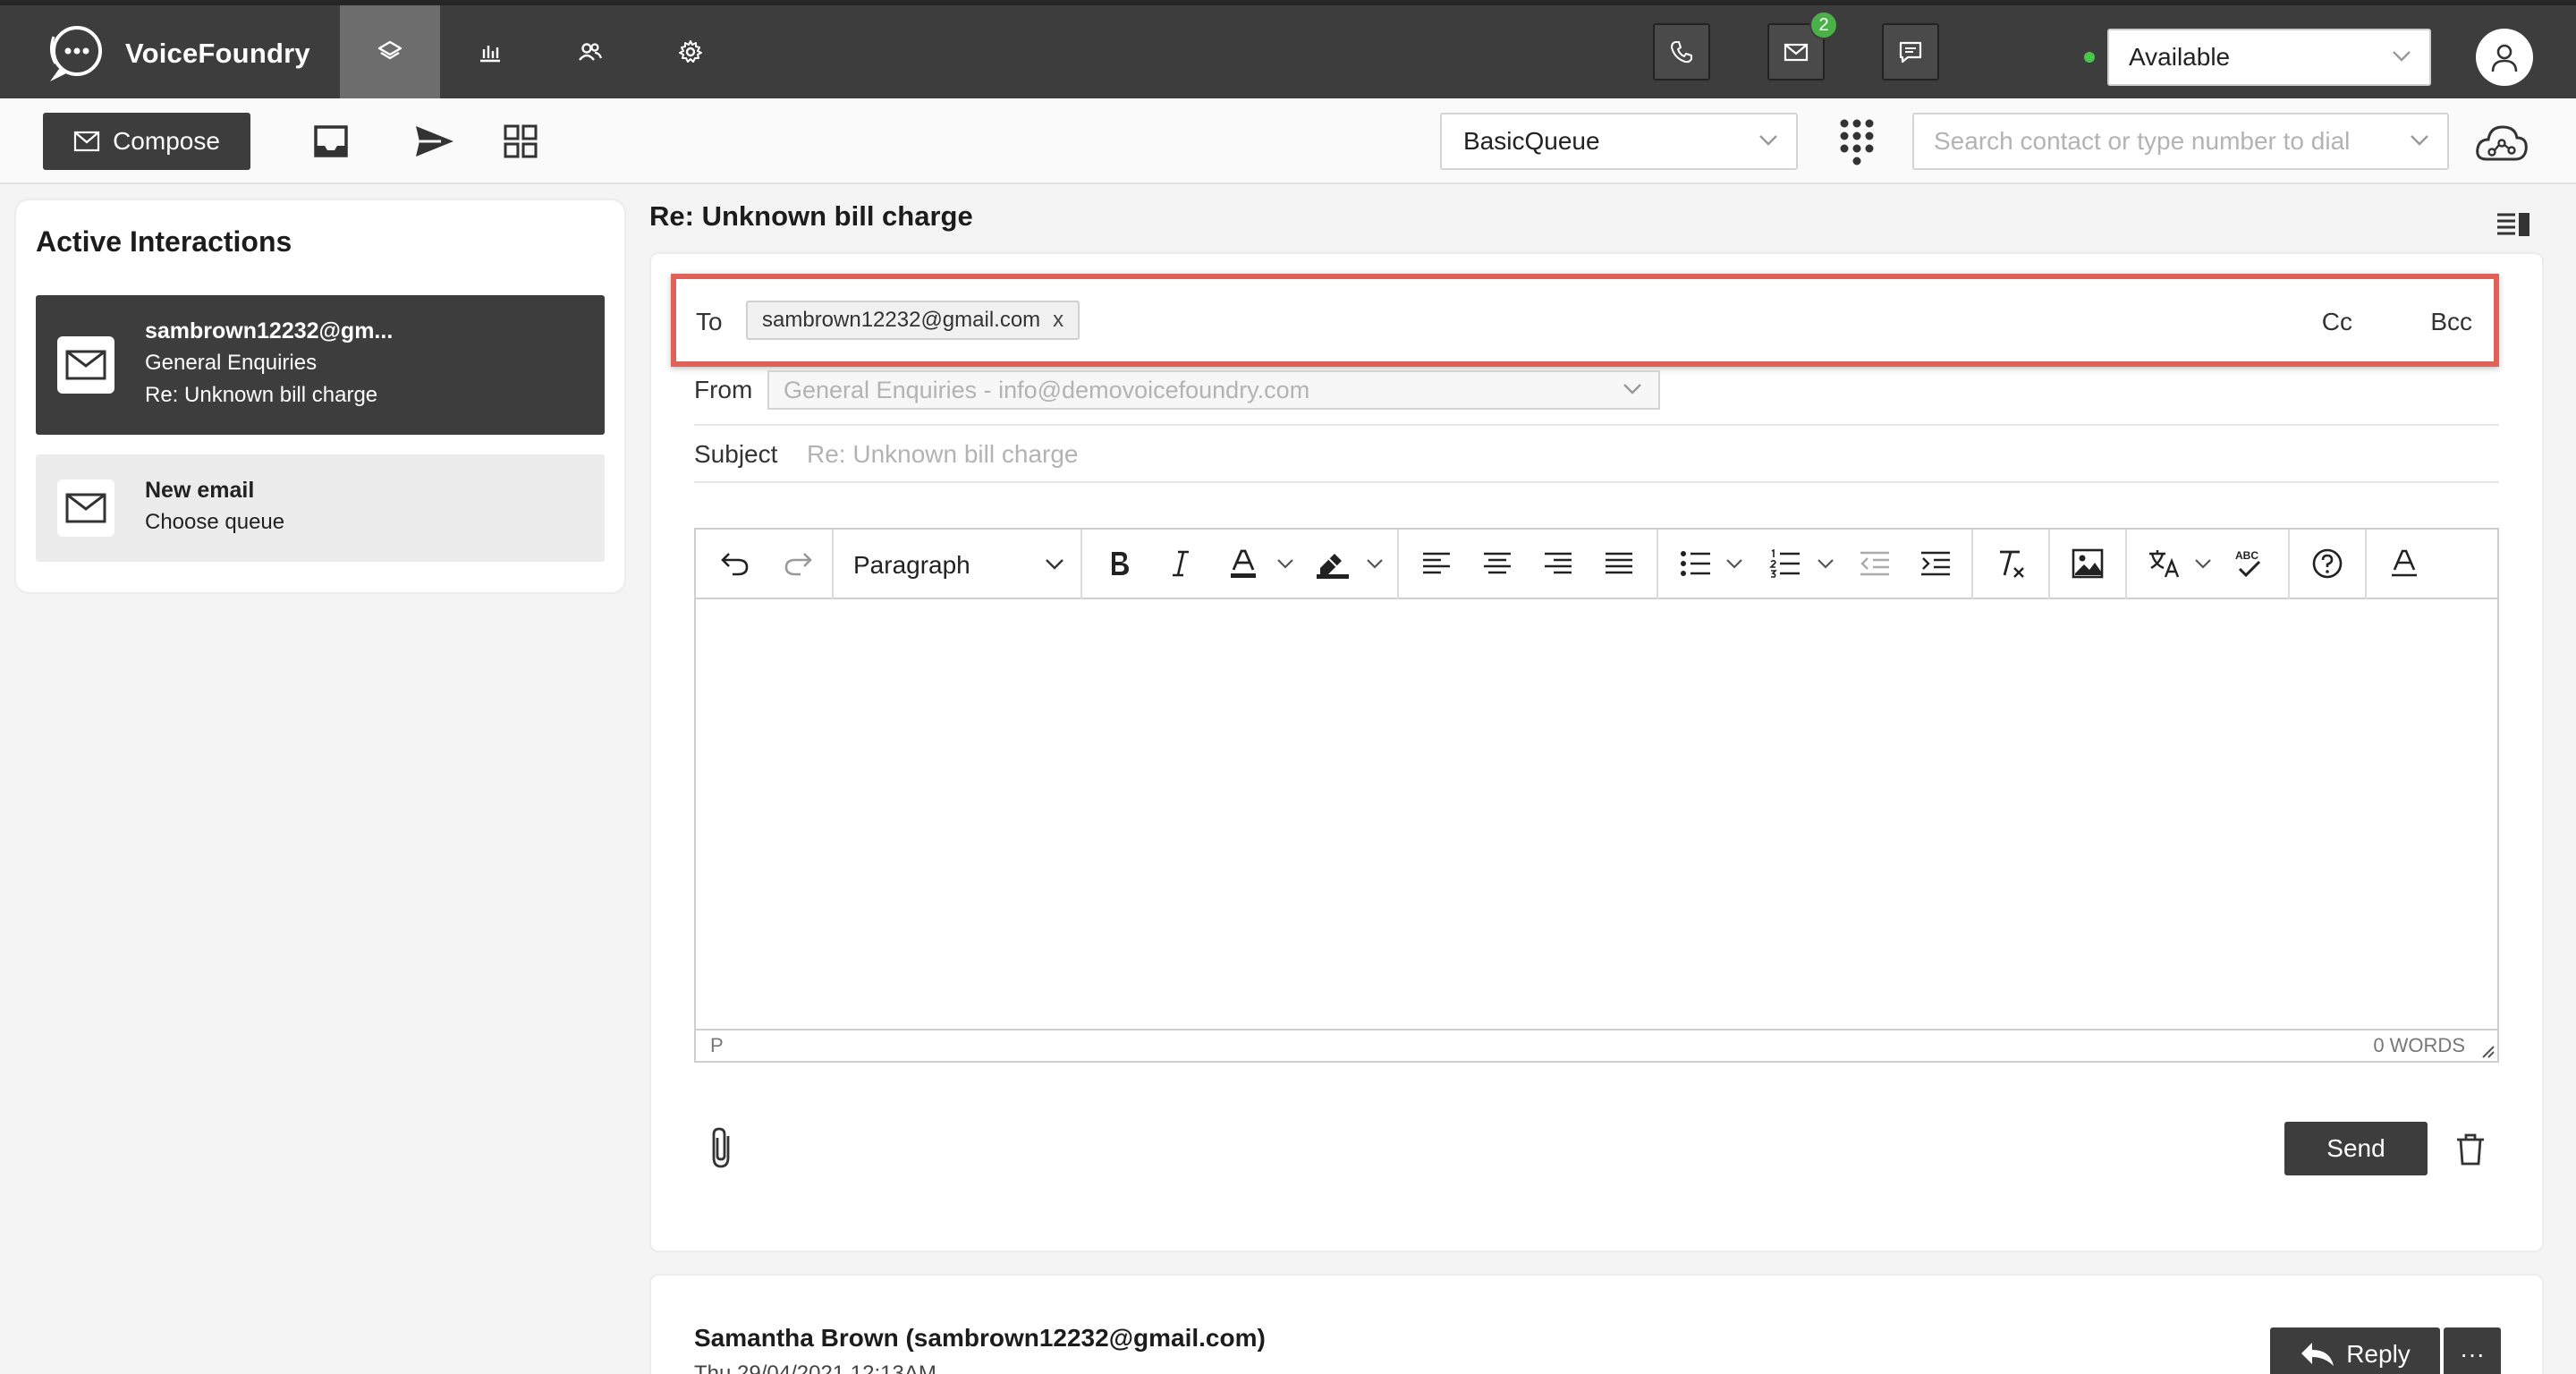 The height and width of the screenshot is (1374, 2576). I want to click on toggle-details-panel-icon, so click(2513, 224).